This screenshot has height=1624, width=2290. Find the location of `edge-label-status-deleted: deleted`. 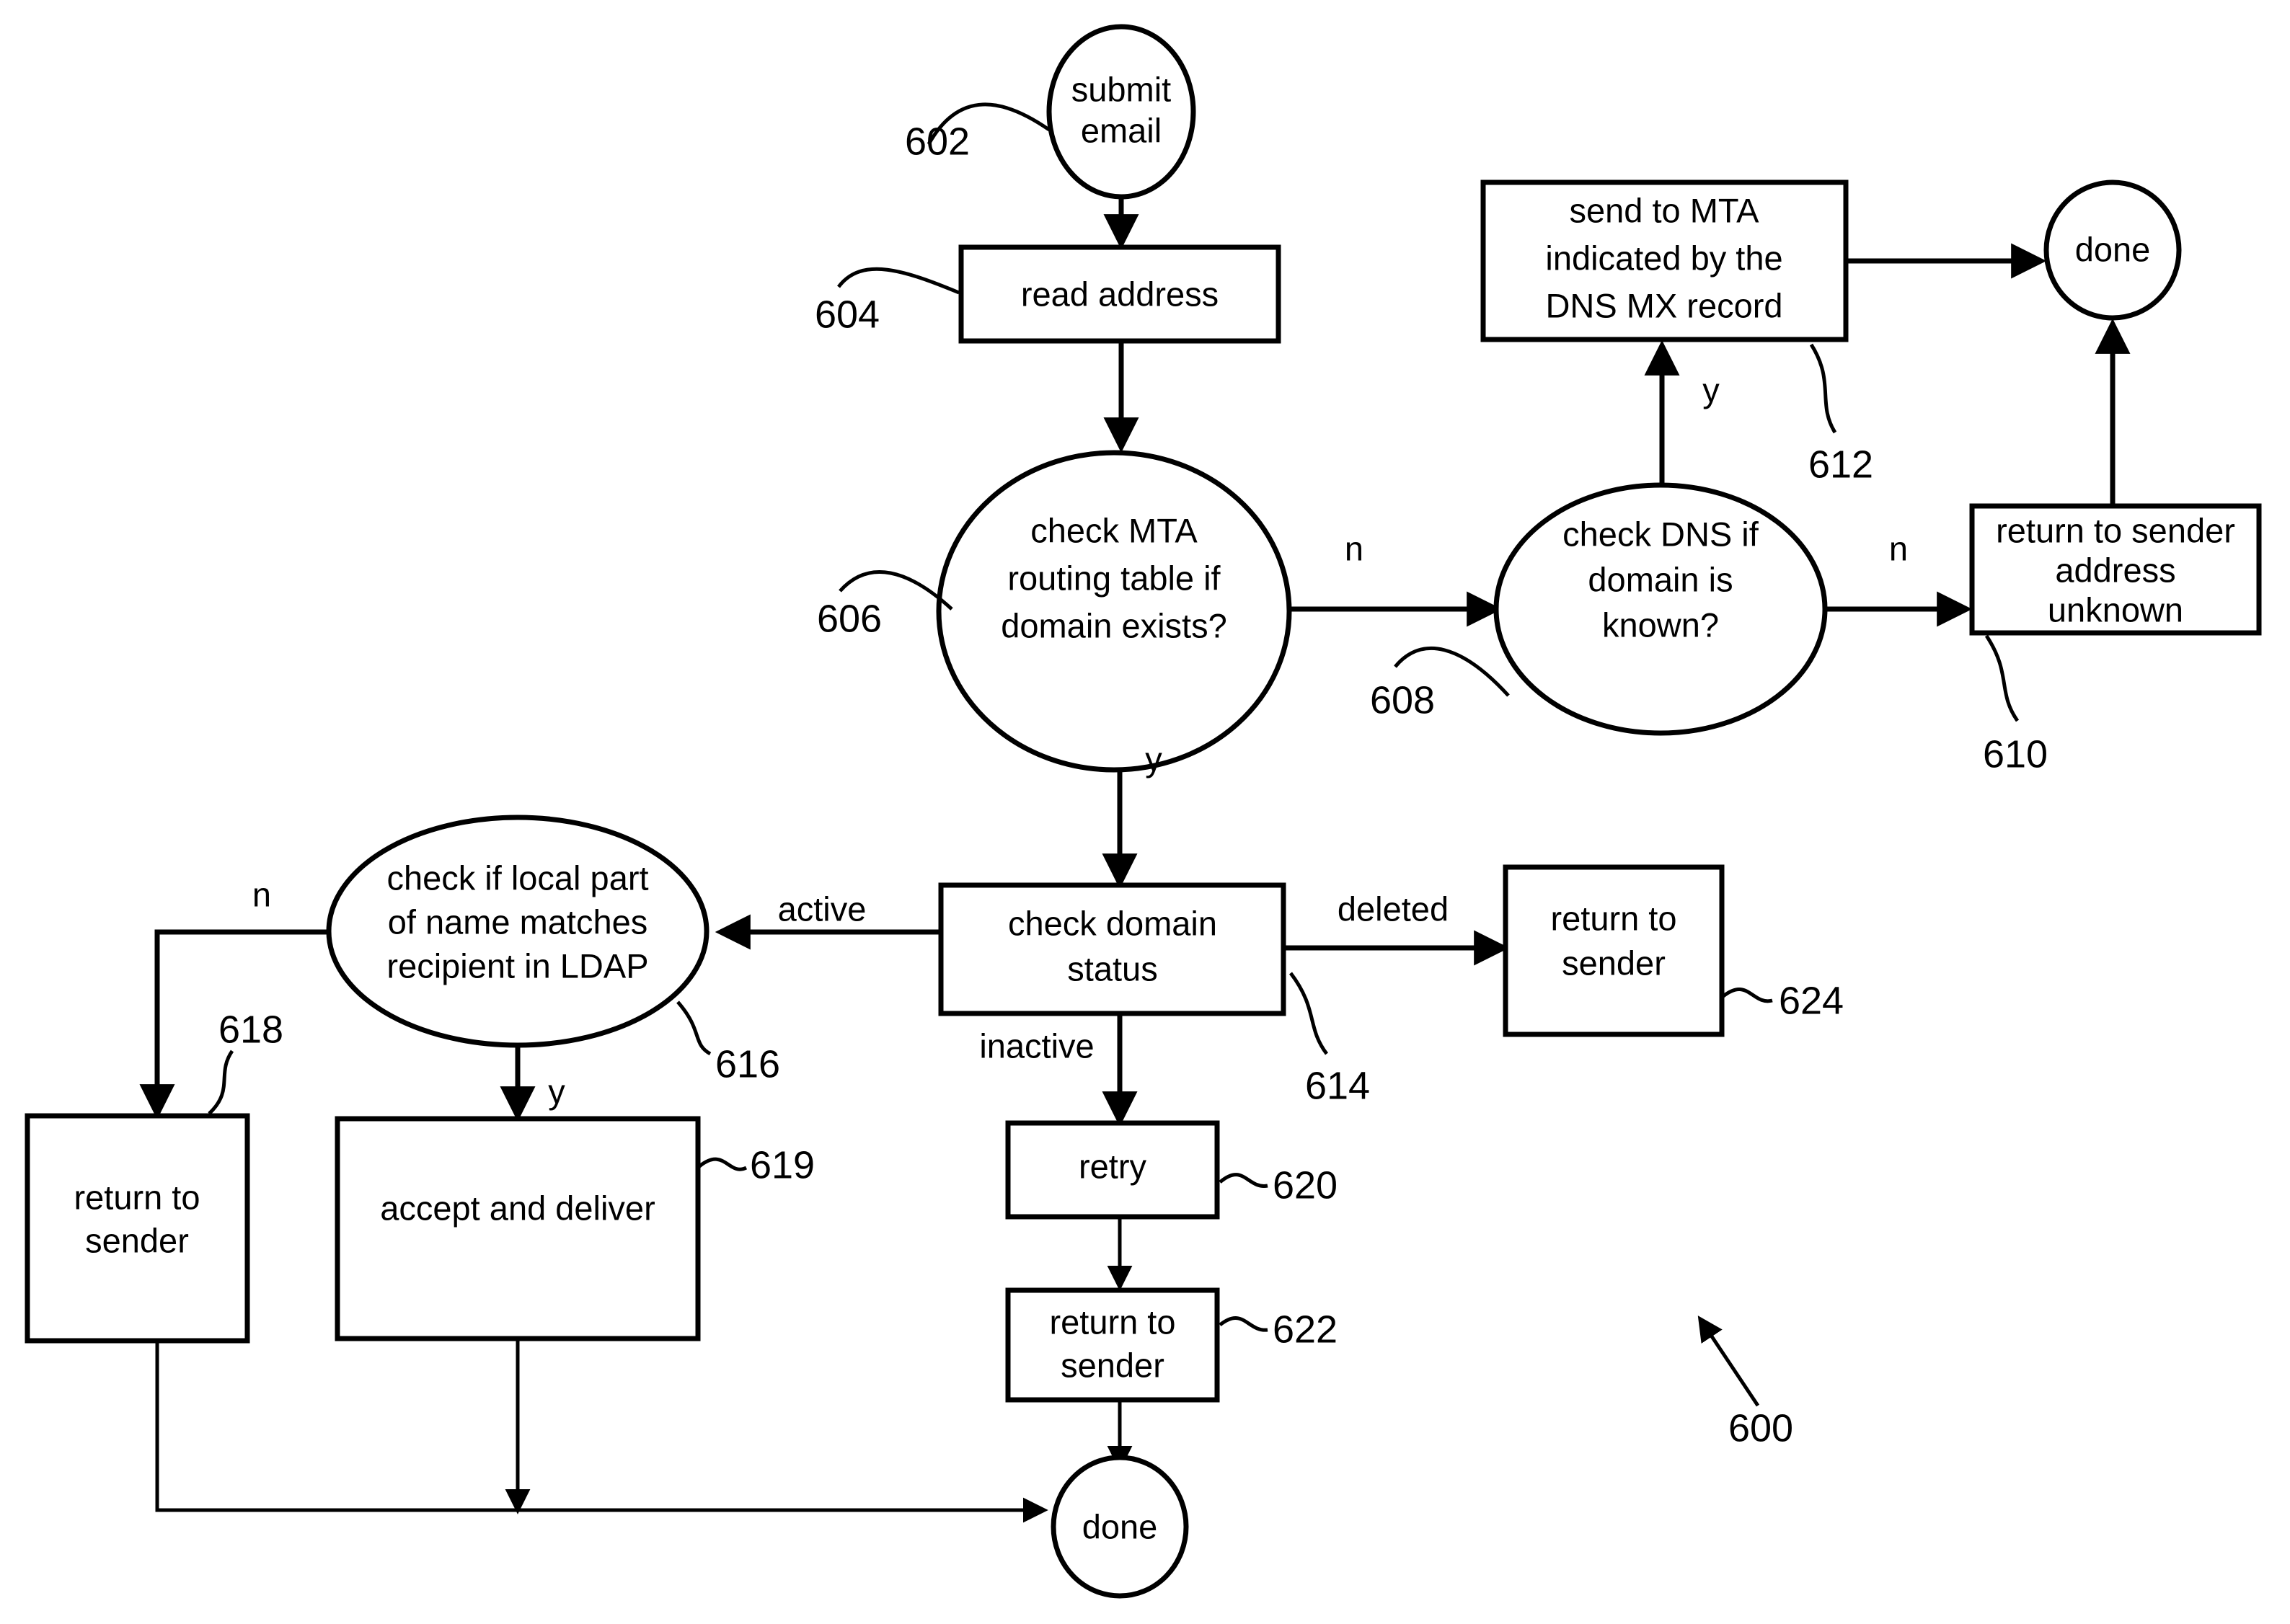

edge-label-status-deleted: deleted is located at coordinates (1393, 908).